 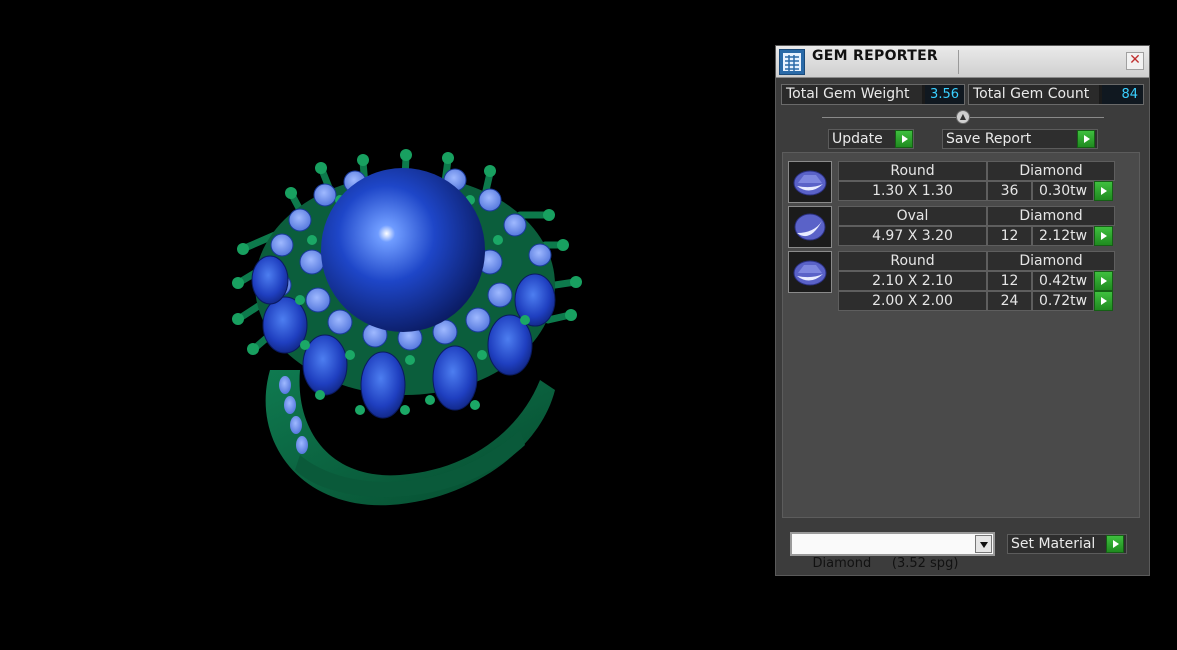 I want to click on title-separator, so click(x=958, y=62).